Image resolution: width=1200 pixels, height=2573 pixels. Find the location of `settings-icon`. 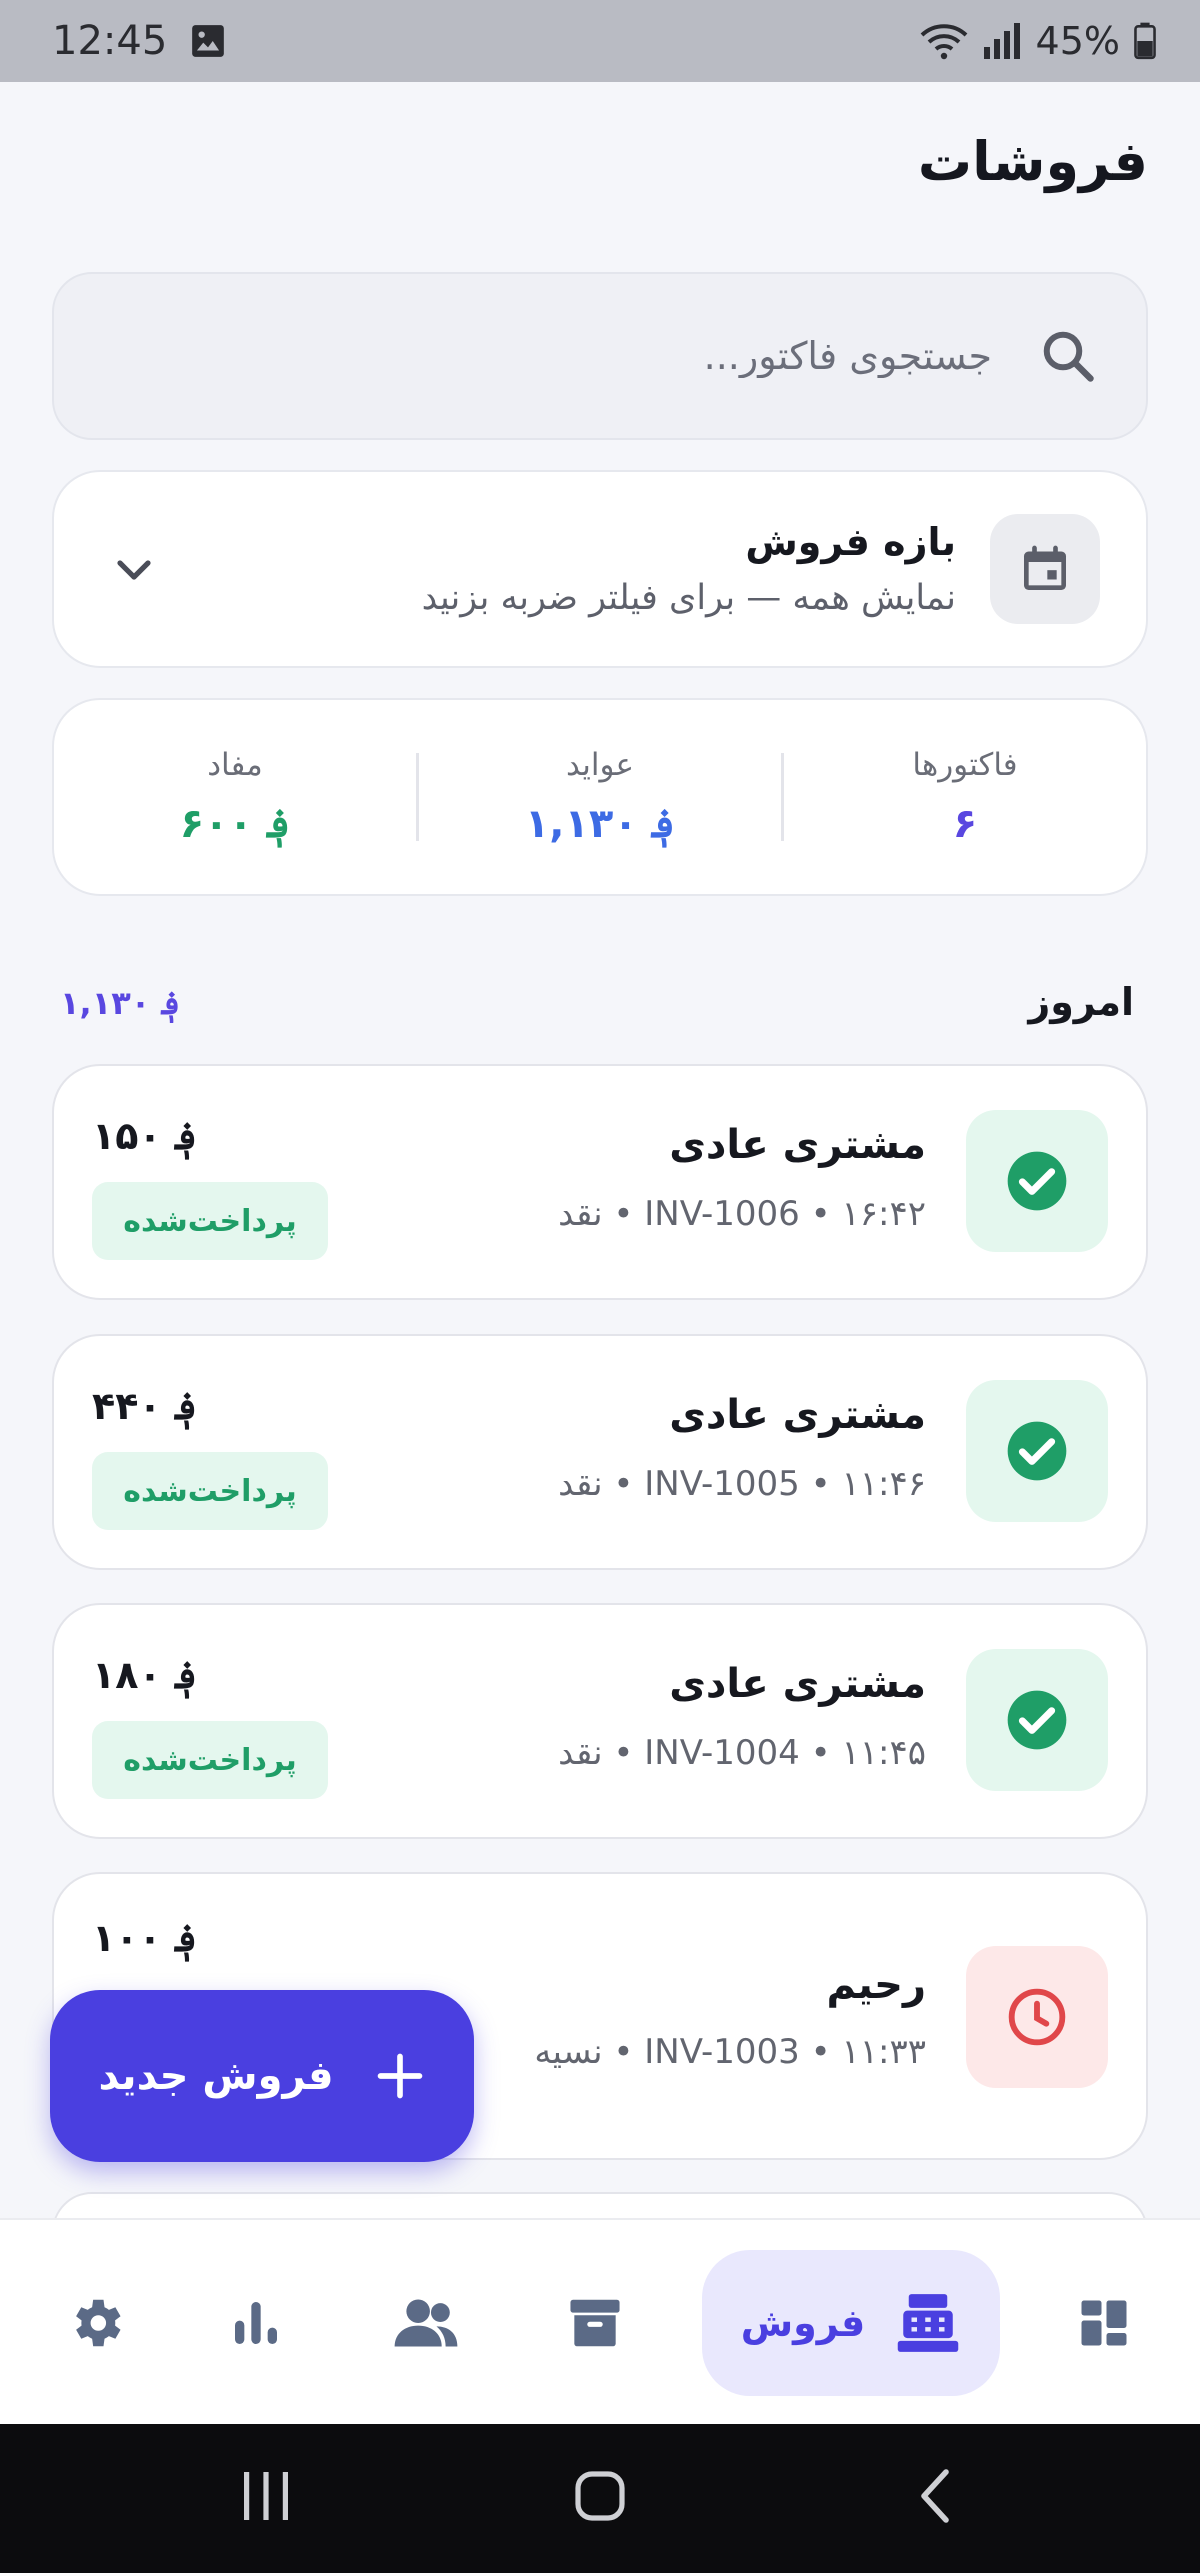

settings-icon is located at coordinates (98, 2323).